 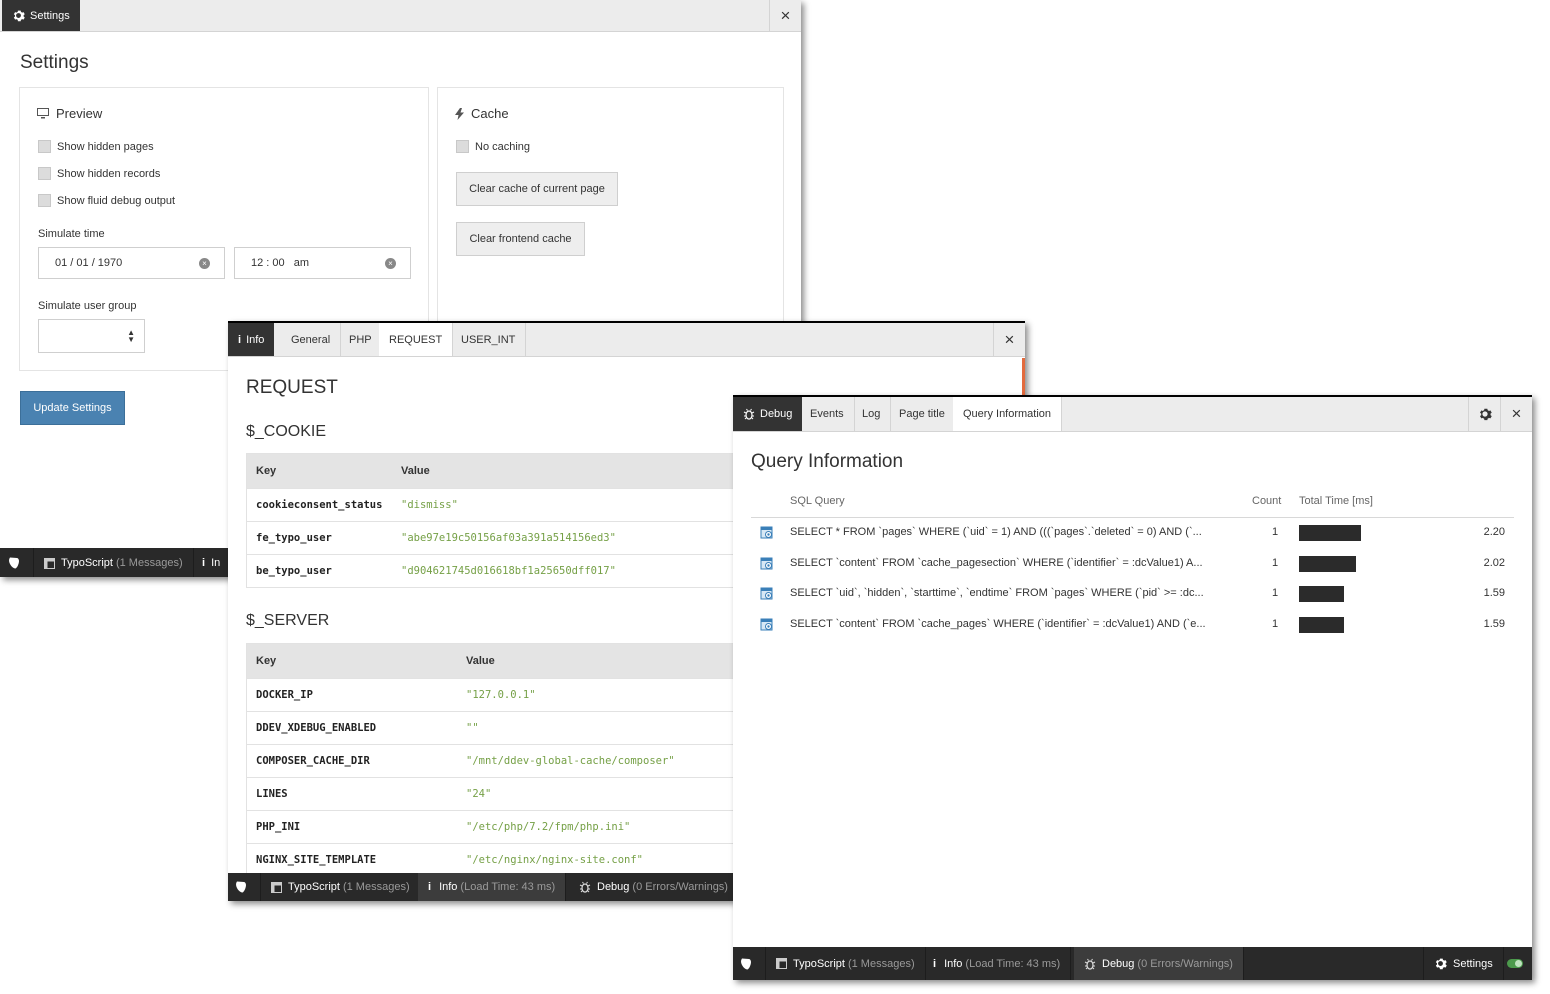 What do you see at coordinates (50, 15) in the screenshot?
I see `tab-settings-label: Settings` at bounding box center [50, 15].